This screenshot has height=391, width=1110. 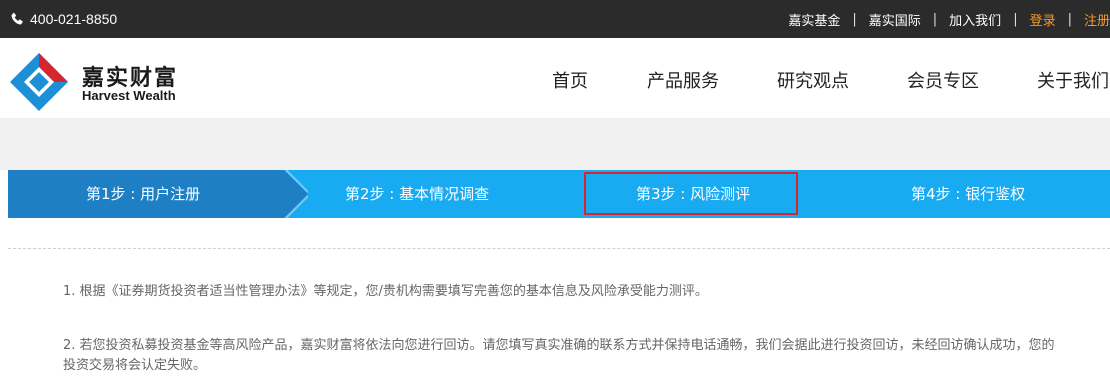 What do you see at coordinates (555, 144) in the screenshot?
I see `grey-band` at bounding box center [555, 144].